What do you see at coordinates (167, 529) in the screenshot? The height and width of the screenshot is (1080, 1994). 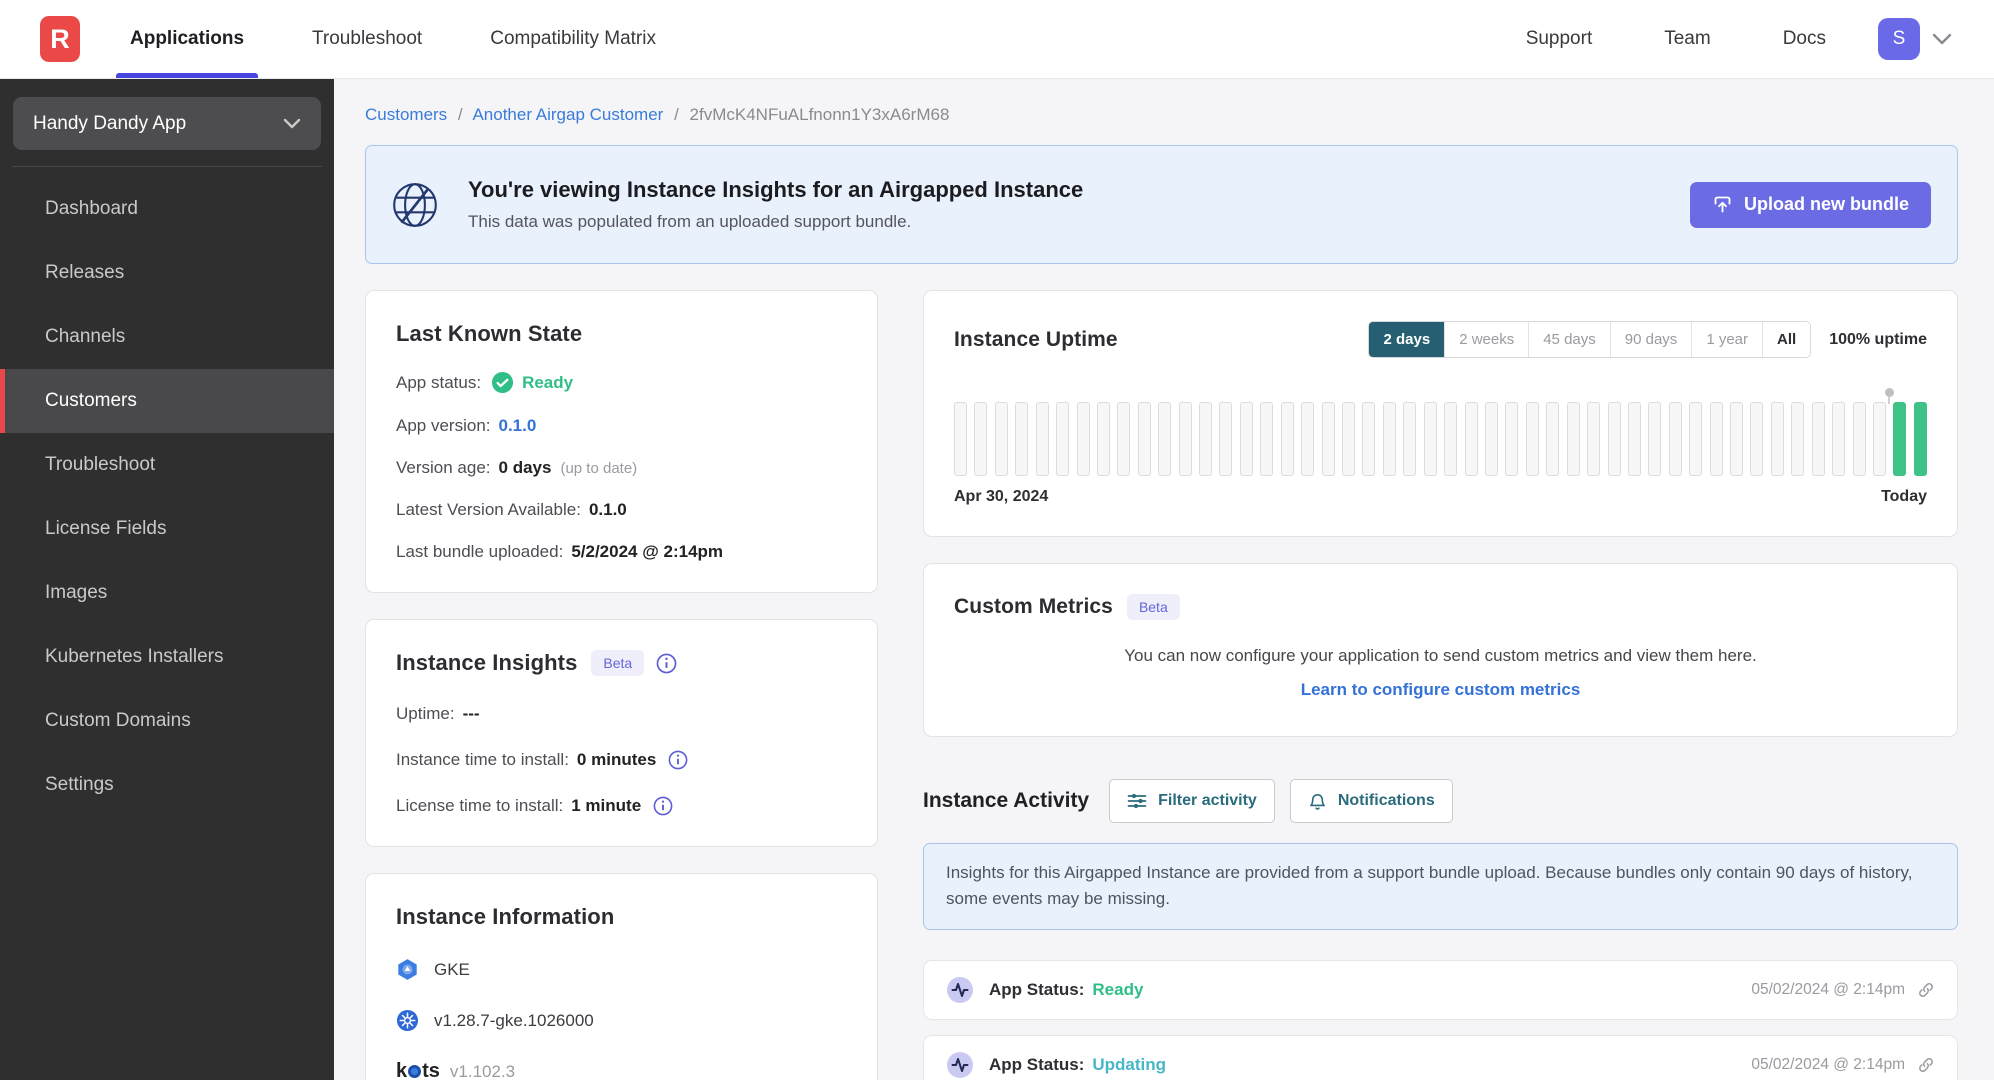 I see `sidebar-item-license-fields: License Fields` at bounding box center [167, 529].